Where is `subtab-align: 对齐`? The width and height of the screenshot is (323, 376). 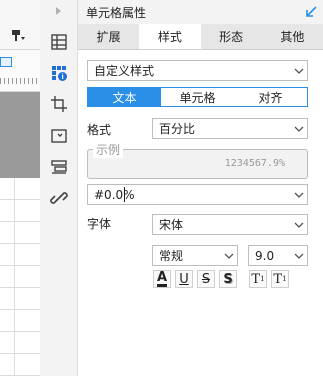
subtab-align: 对齐 is located at coordinates (270, 97).